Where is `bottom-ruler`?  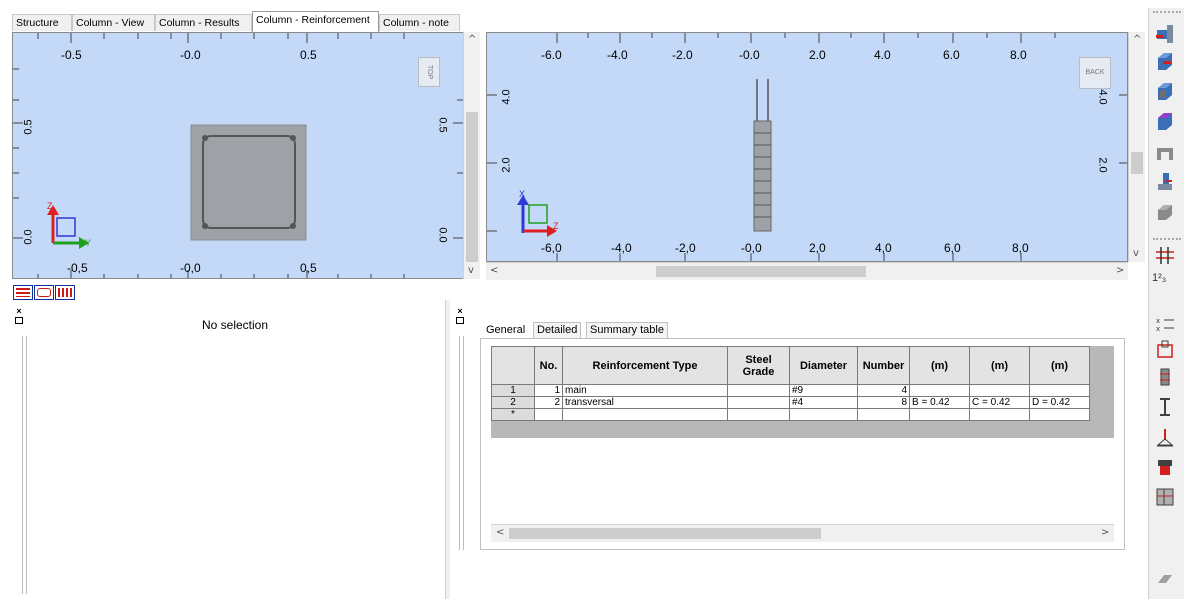
bottom-ruler is located at coordinates (221, 274).